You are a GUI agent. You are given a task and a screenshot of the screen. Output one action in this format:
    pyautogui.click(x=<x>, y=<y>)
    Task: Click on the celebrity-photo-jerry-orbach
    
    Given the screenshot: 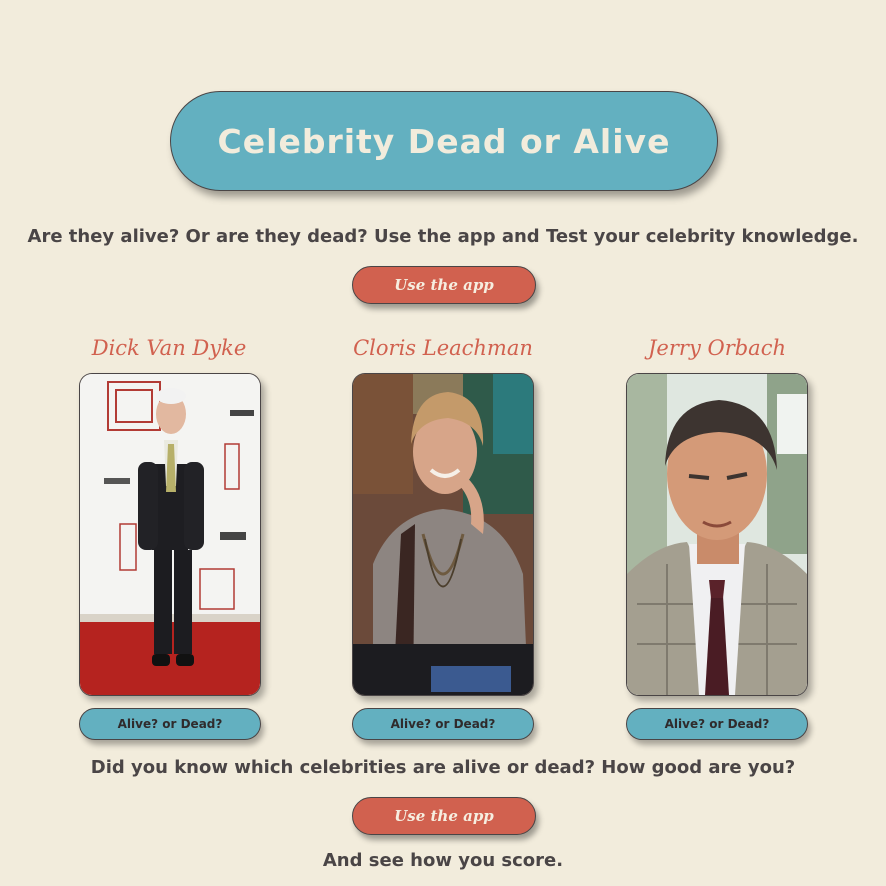 What is the action you would take?
    pyautogui.click(x=717, y=534)
    